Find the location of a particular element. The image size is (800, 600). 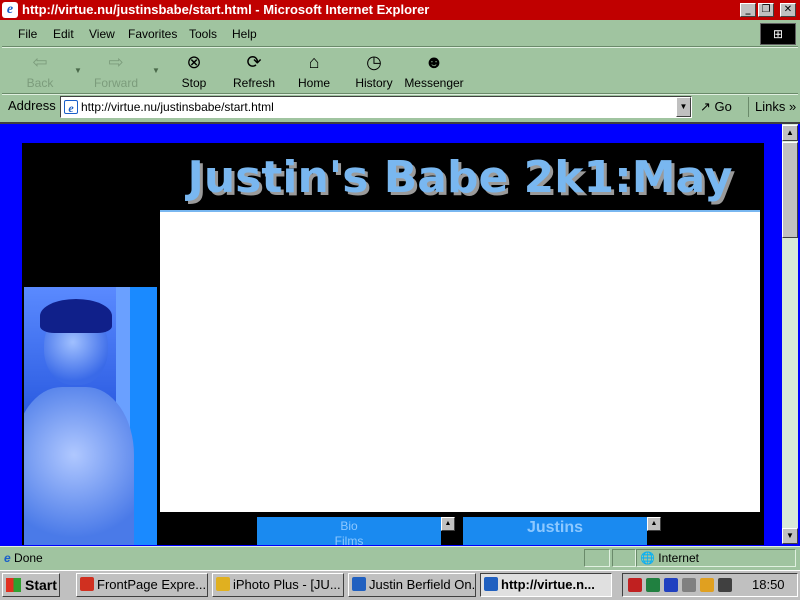

address-bar: e is located at coordinates (376, 107).